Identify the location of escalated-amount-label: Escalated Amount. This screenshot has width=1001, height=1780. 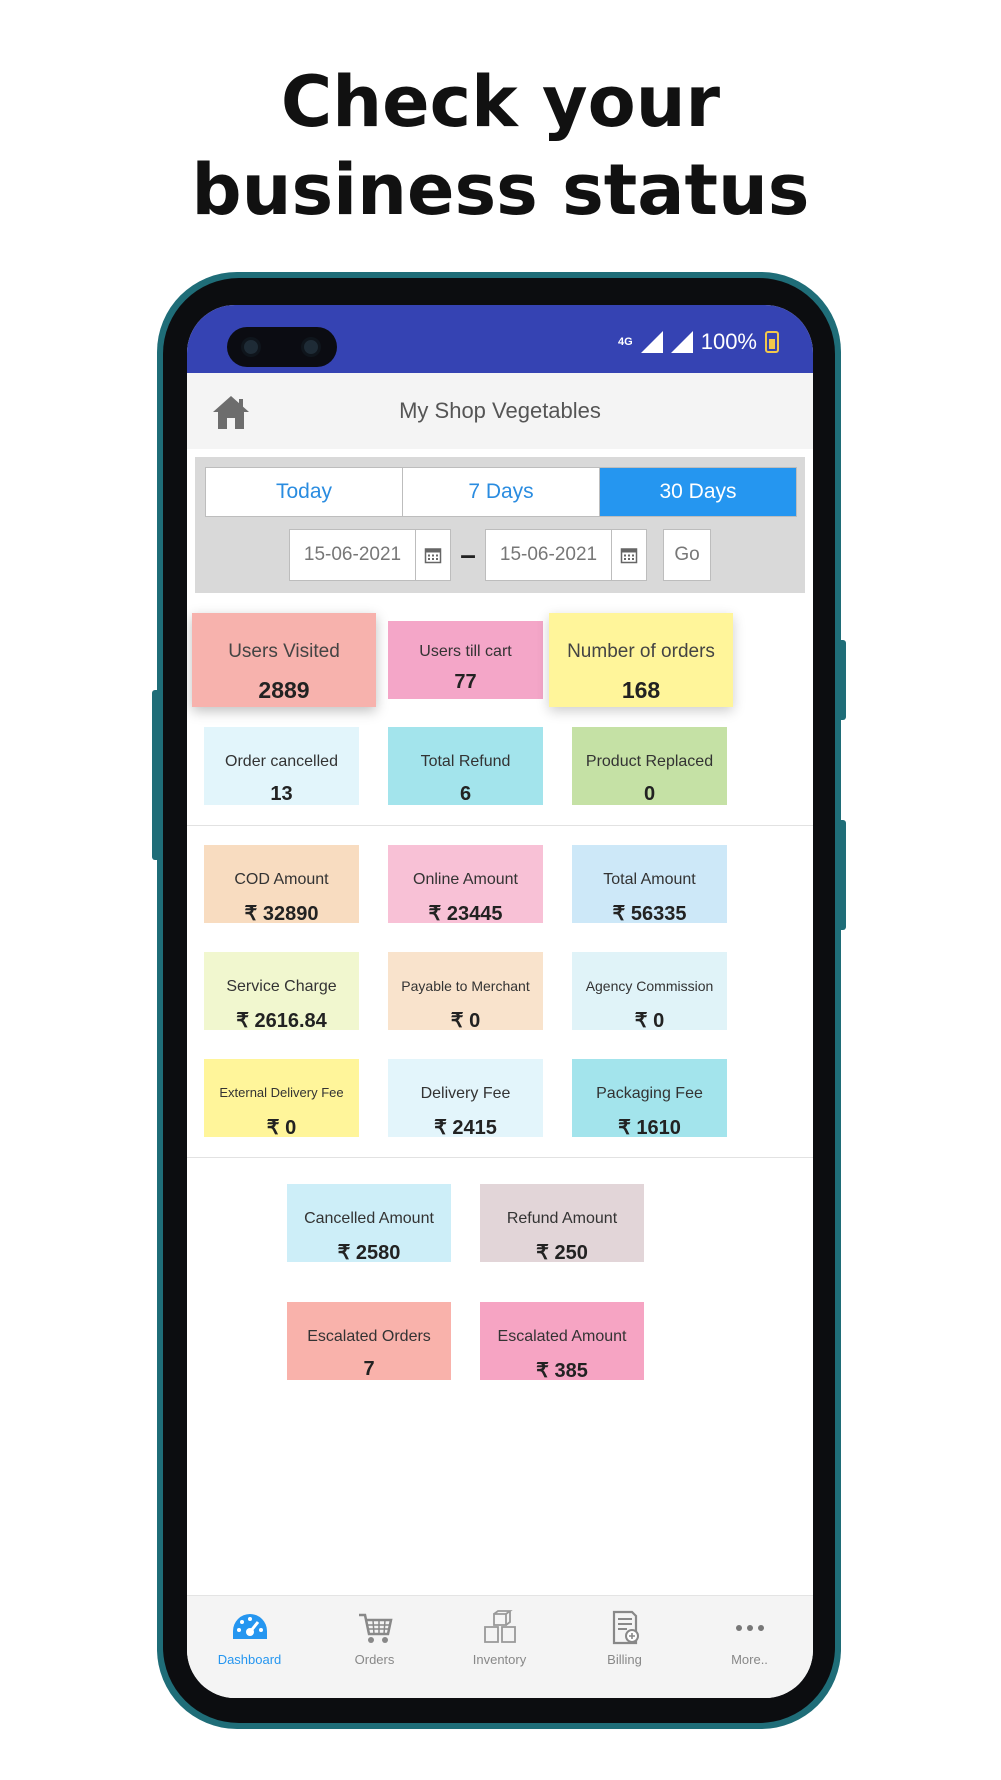
(562, 1336).